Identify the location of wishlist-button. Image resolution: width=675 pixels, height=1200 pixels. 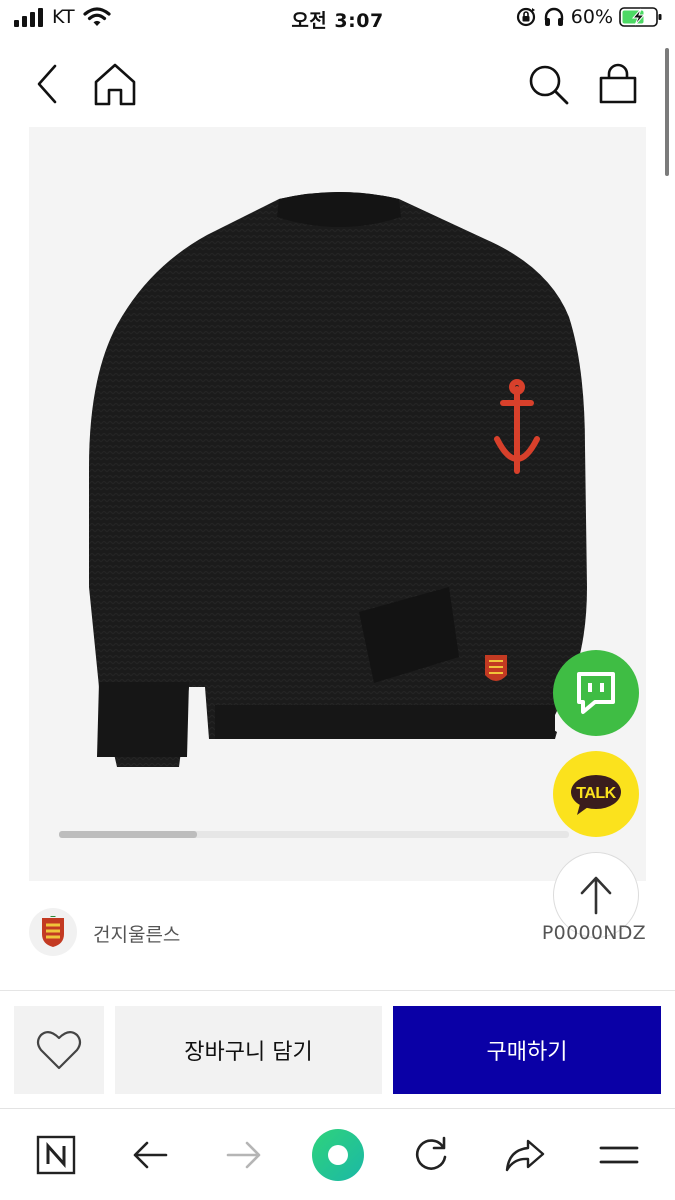
(59, 1050).